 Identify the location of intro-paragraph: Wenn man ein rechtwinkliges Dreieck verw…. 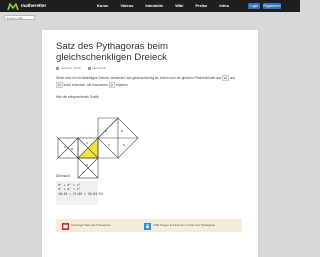
(149, 81).